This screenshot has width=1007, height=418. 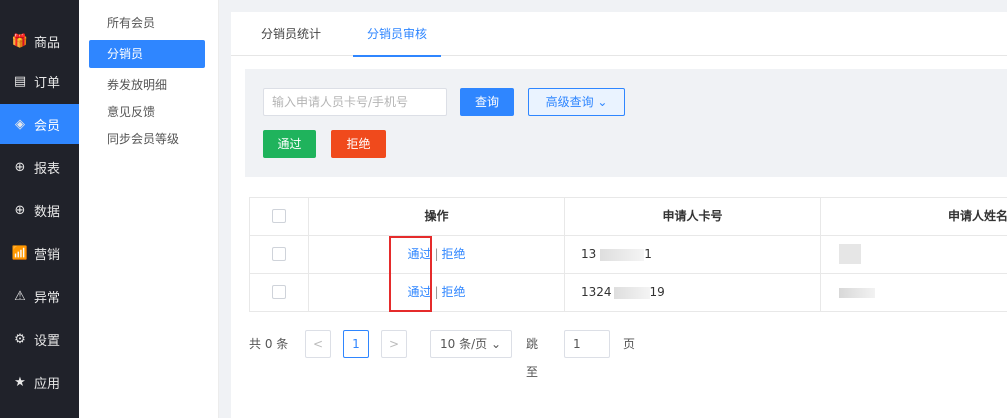 I want to click on total-count: 共 0 条, so click(x=269, y=344).